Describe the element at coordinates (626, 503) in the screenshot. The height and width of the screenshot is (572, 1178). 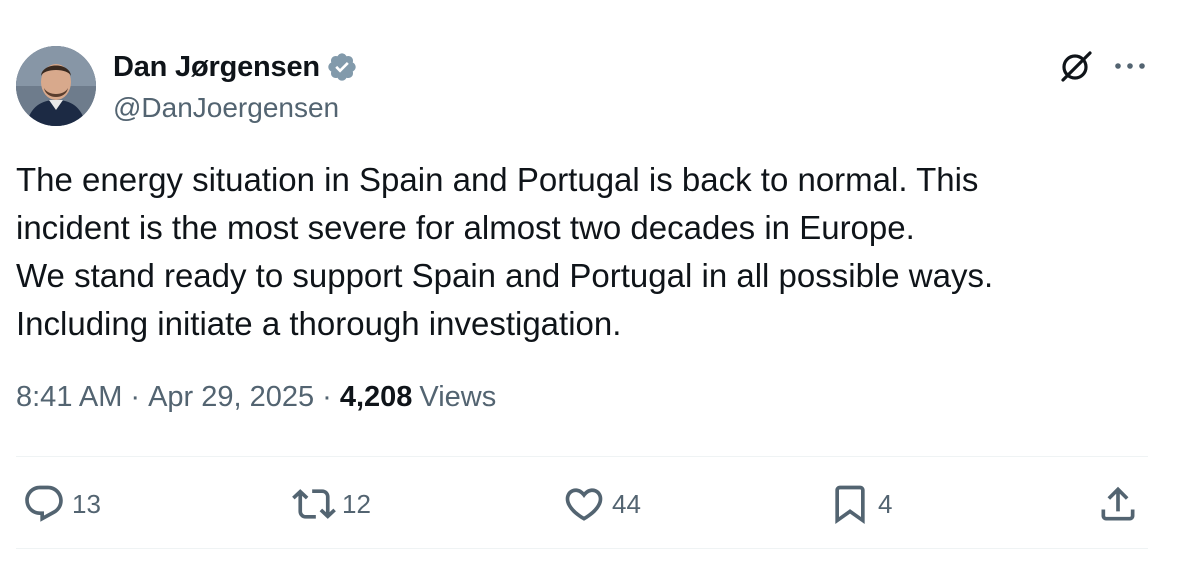
I see `like-count: 44` at that location.